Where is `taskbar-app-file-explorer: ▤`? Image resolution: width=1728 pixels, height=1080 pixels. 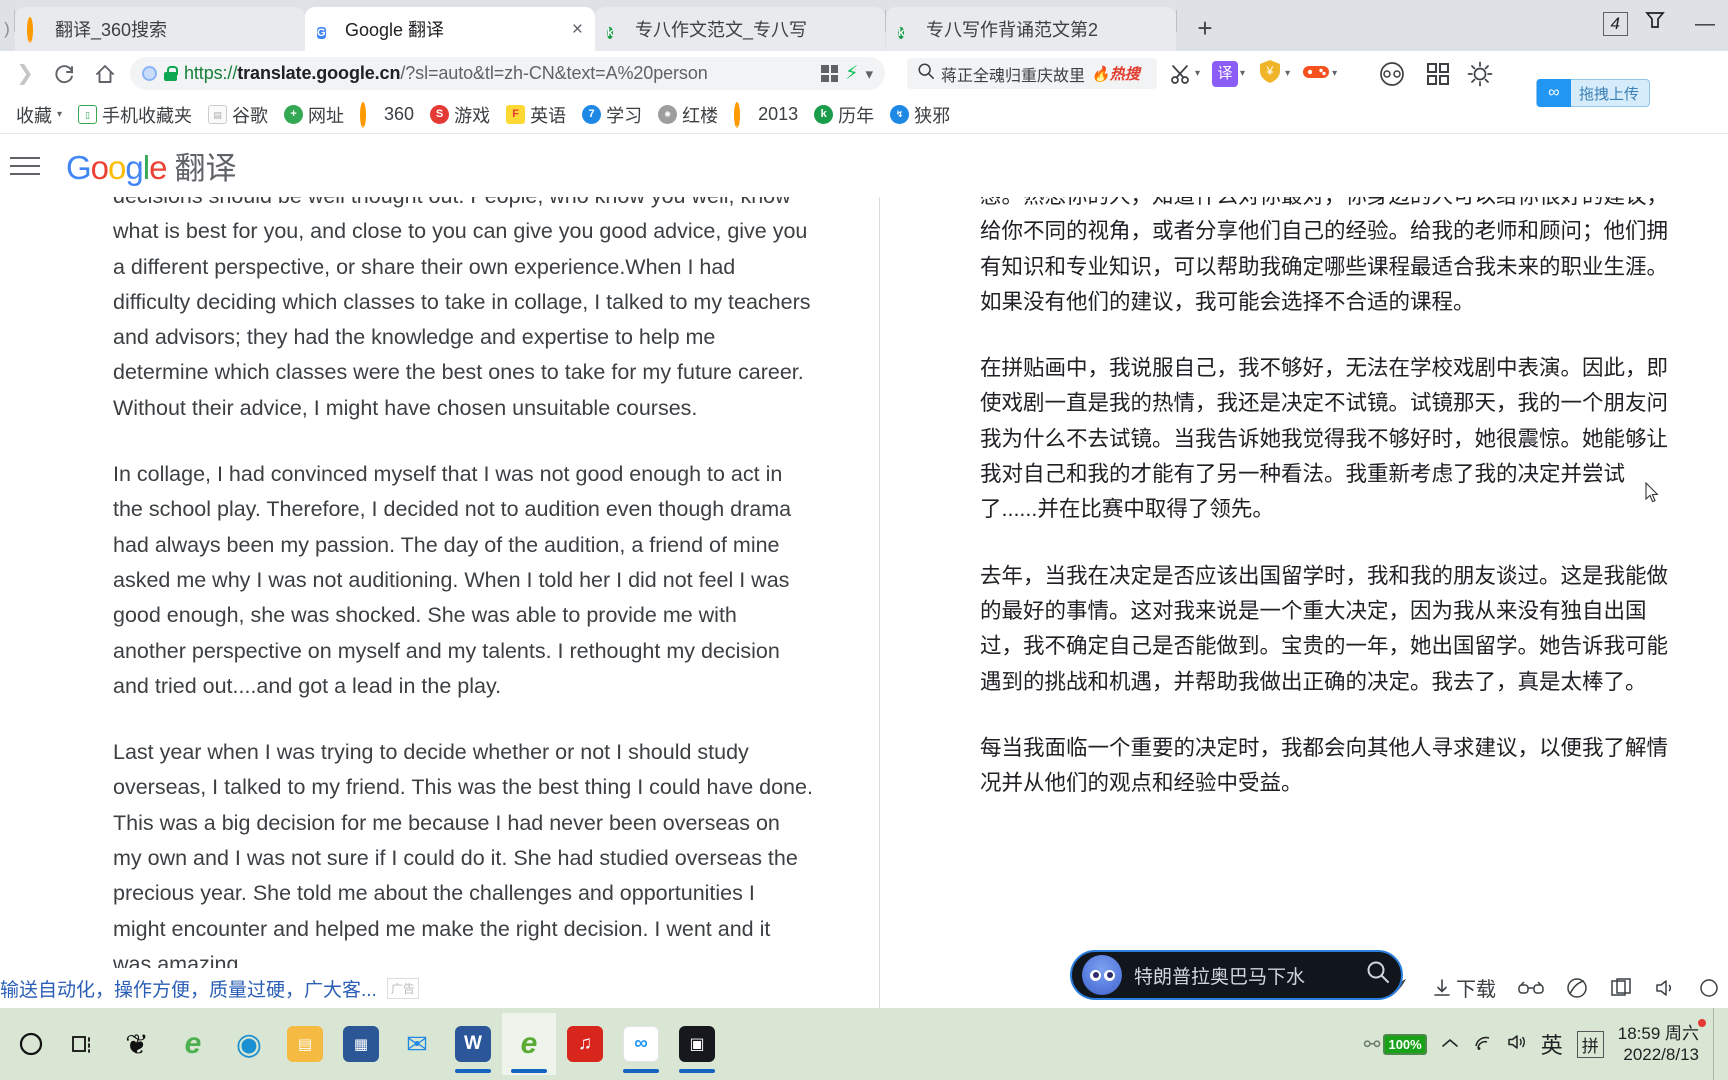 taskbar-app-file-explorer: ▤ is located at coordinates (305, 1044).